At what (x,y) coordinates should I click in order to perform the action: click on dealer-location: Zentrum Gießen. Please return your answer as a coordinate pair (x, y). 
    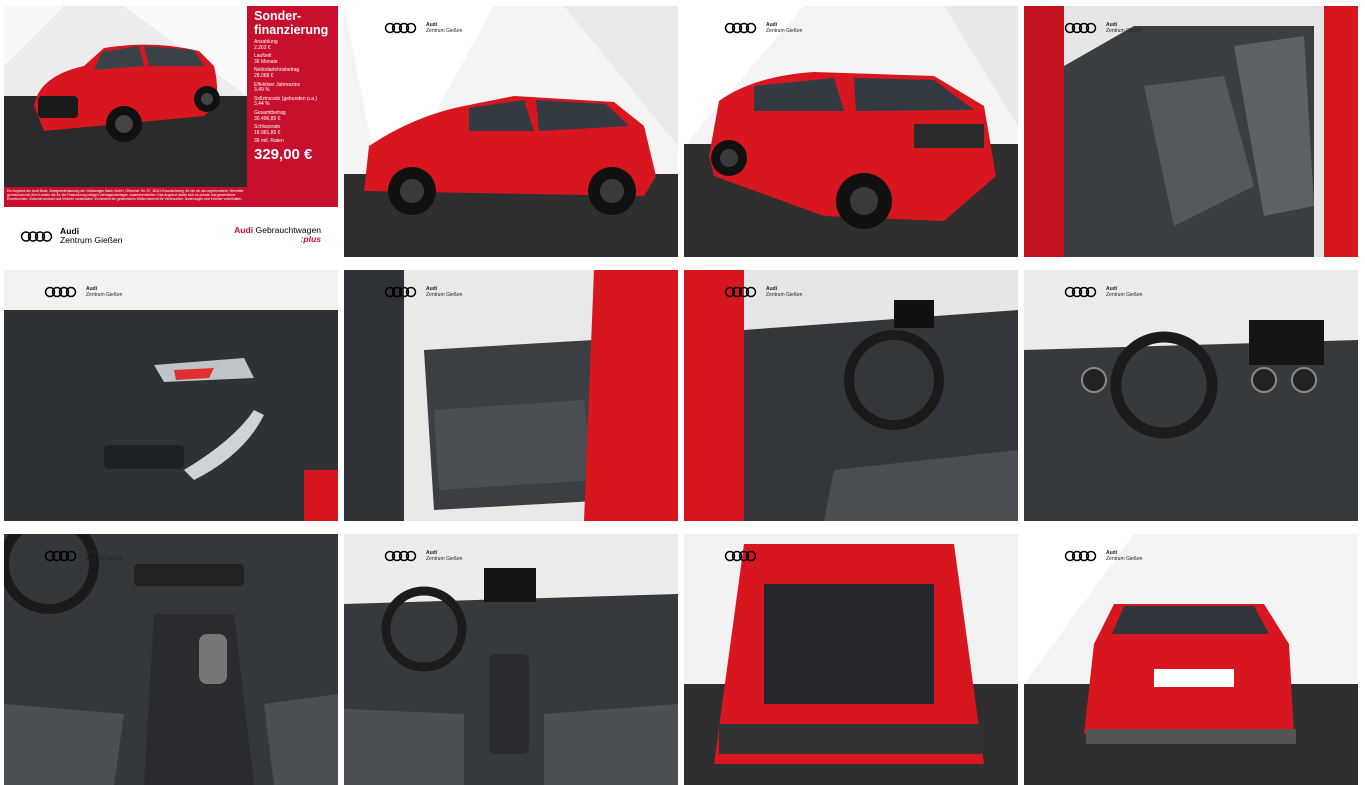
    Looking at the image, I should click on (91, 240).